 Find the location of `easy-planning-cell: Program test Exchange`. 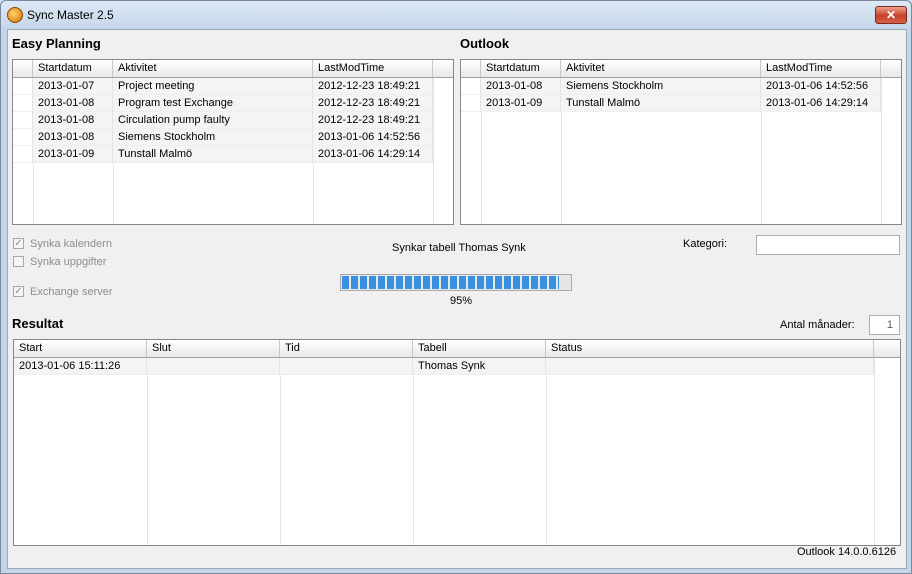

easy-planning-cell: Program test Exchange is located at coordinates (213, 103).